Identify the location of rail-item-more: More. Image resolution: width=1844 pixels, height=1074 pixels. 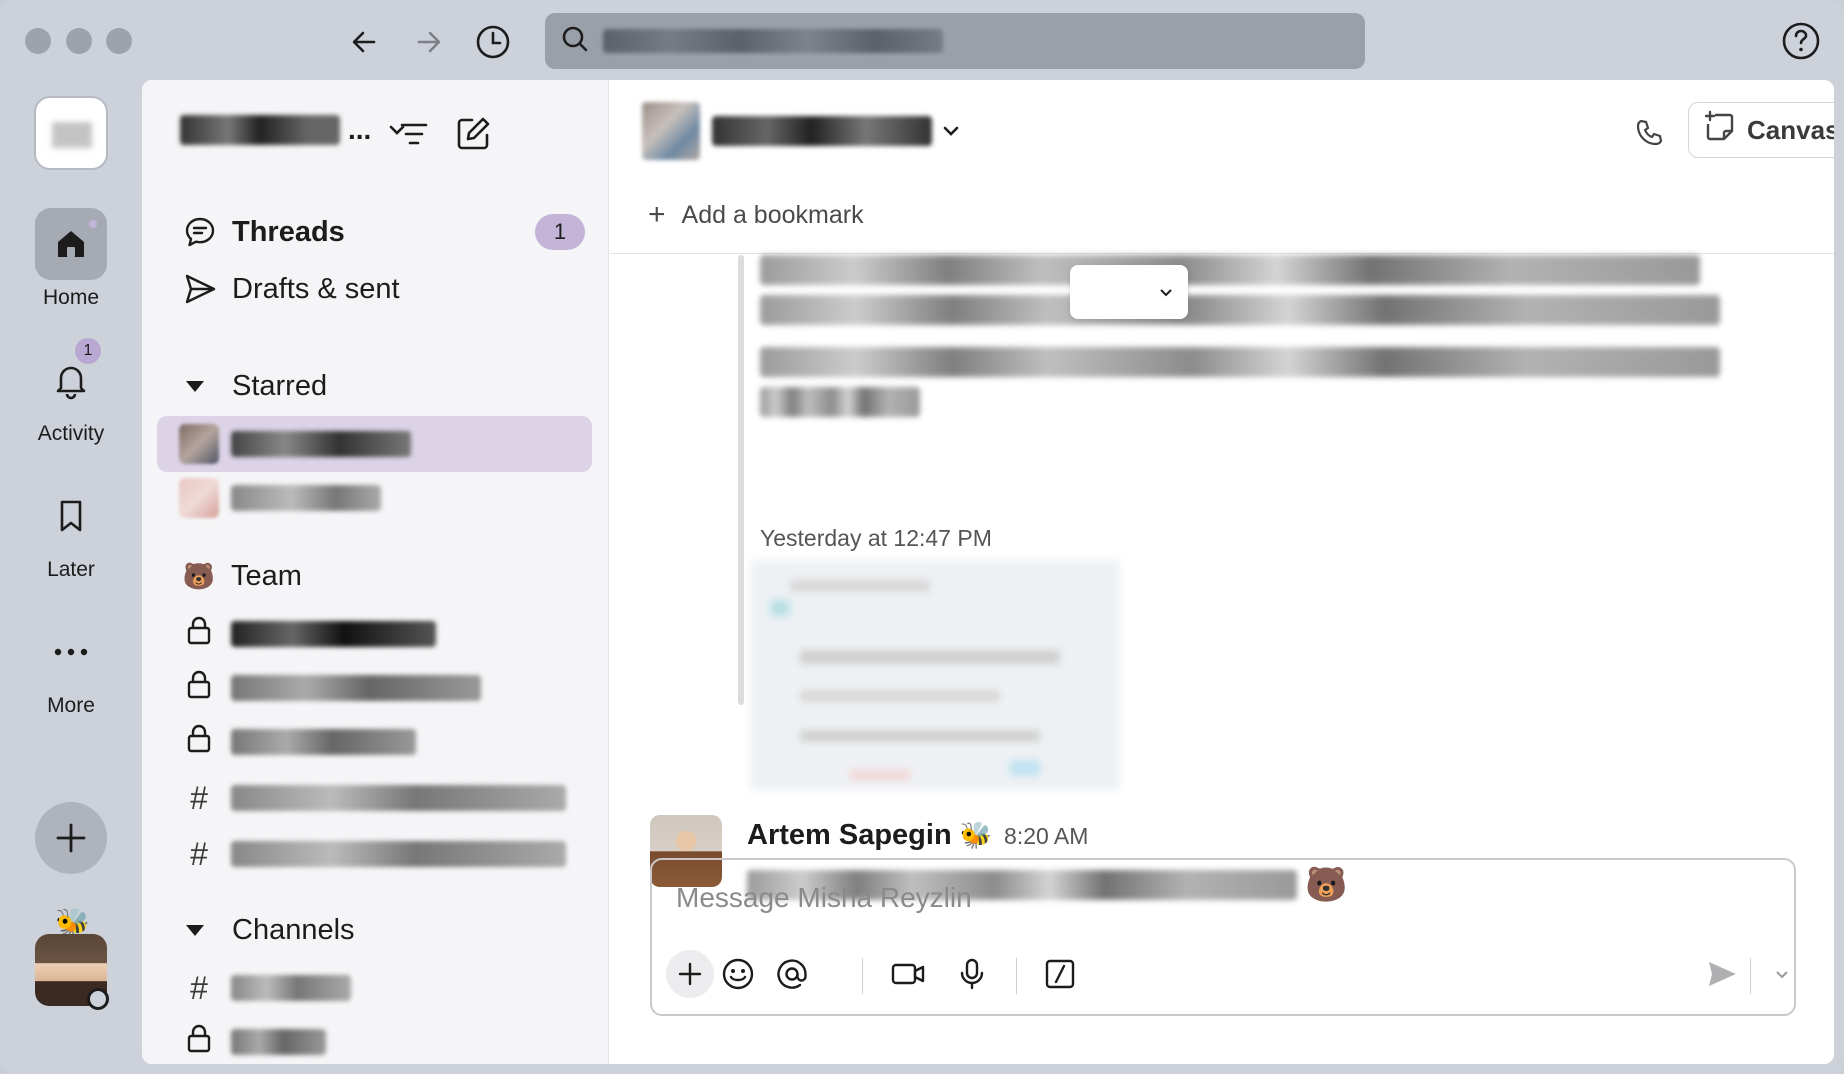
(71, 667).